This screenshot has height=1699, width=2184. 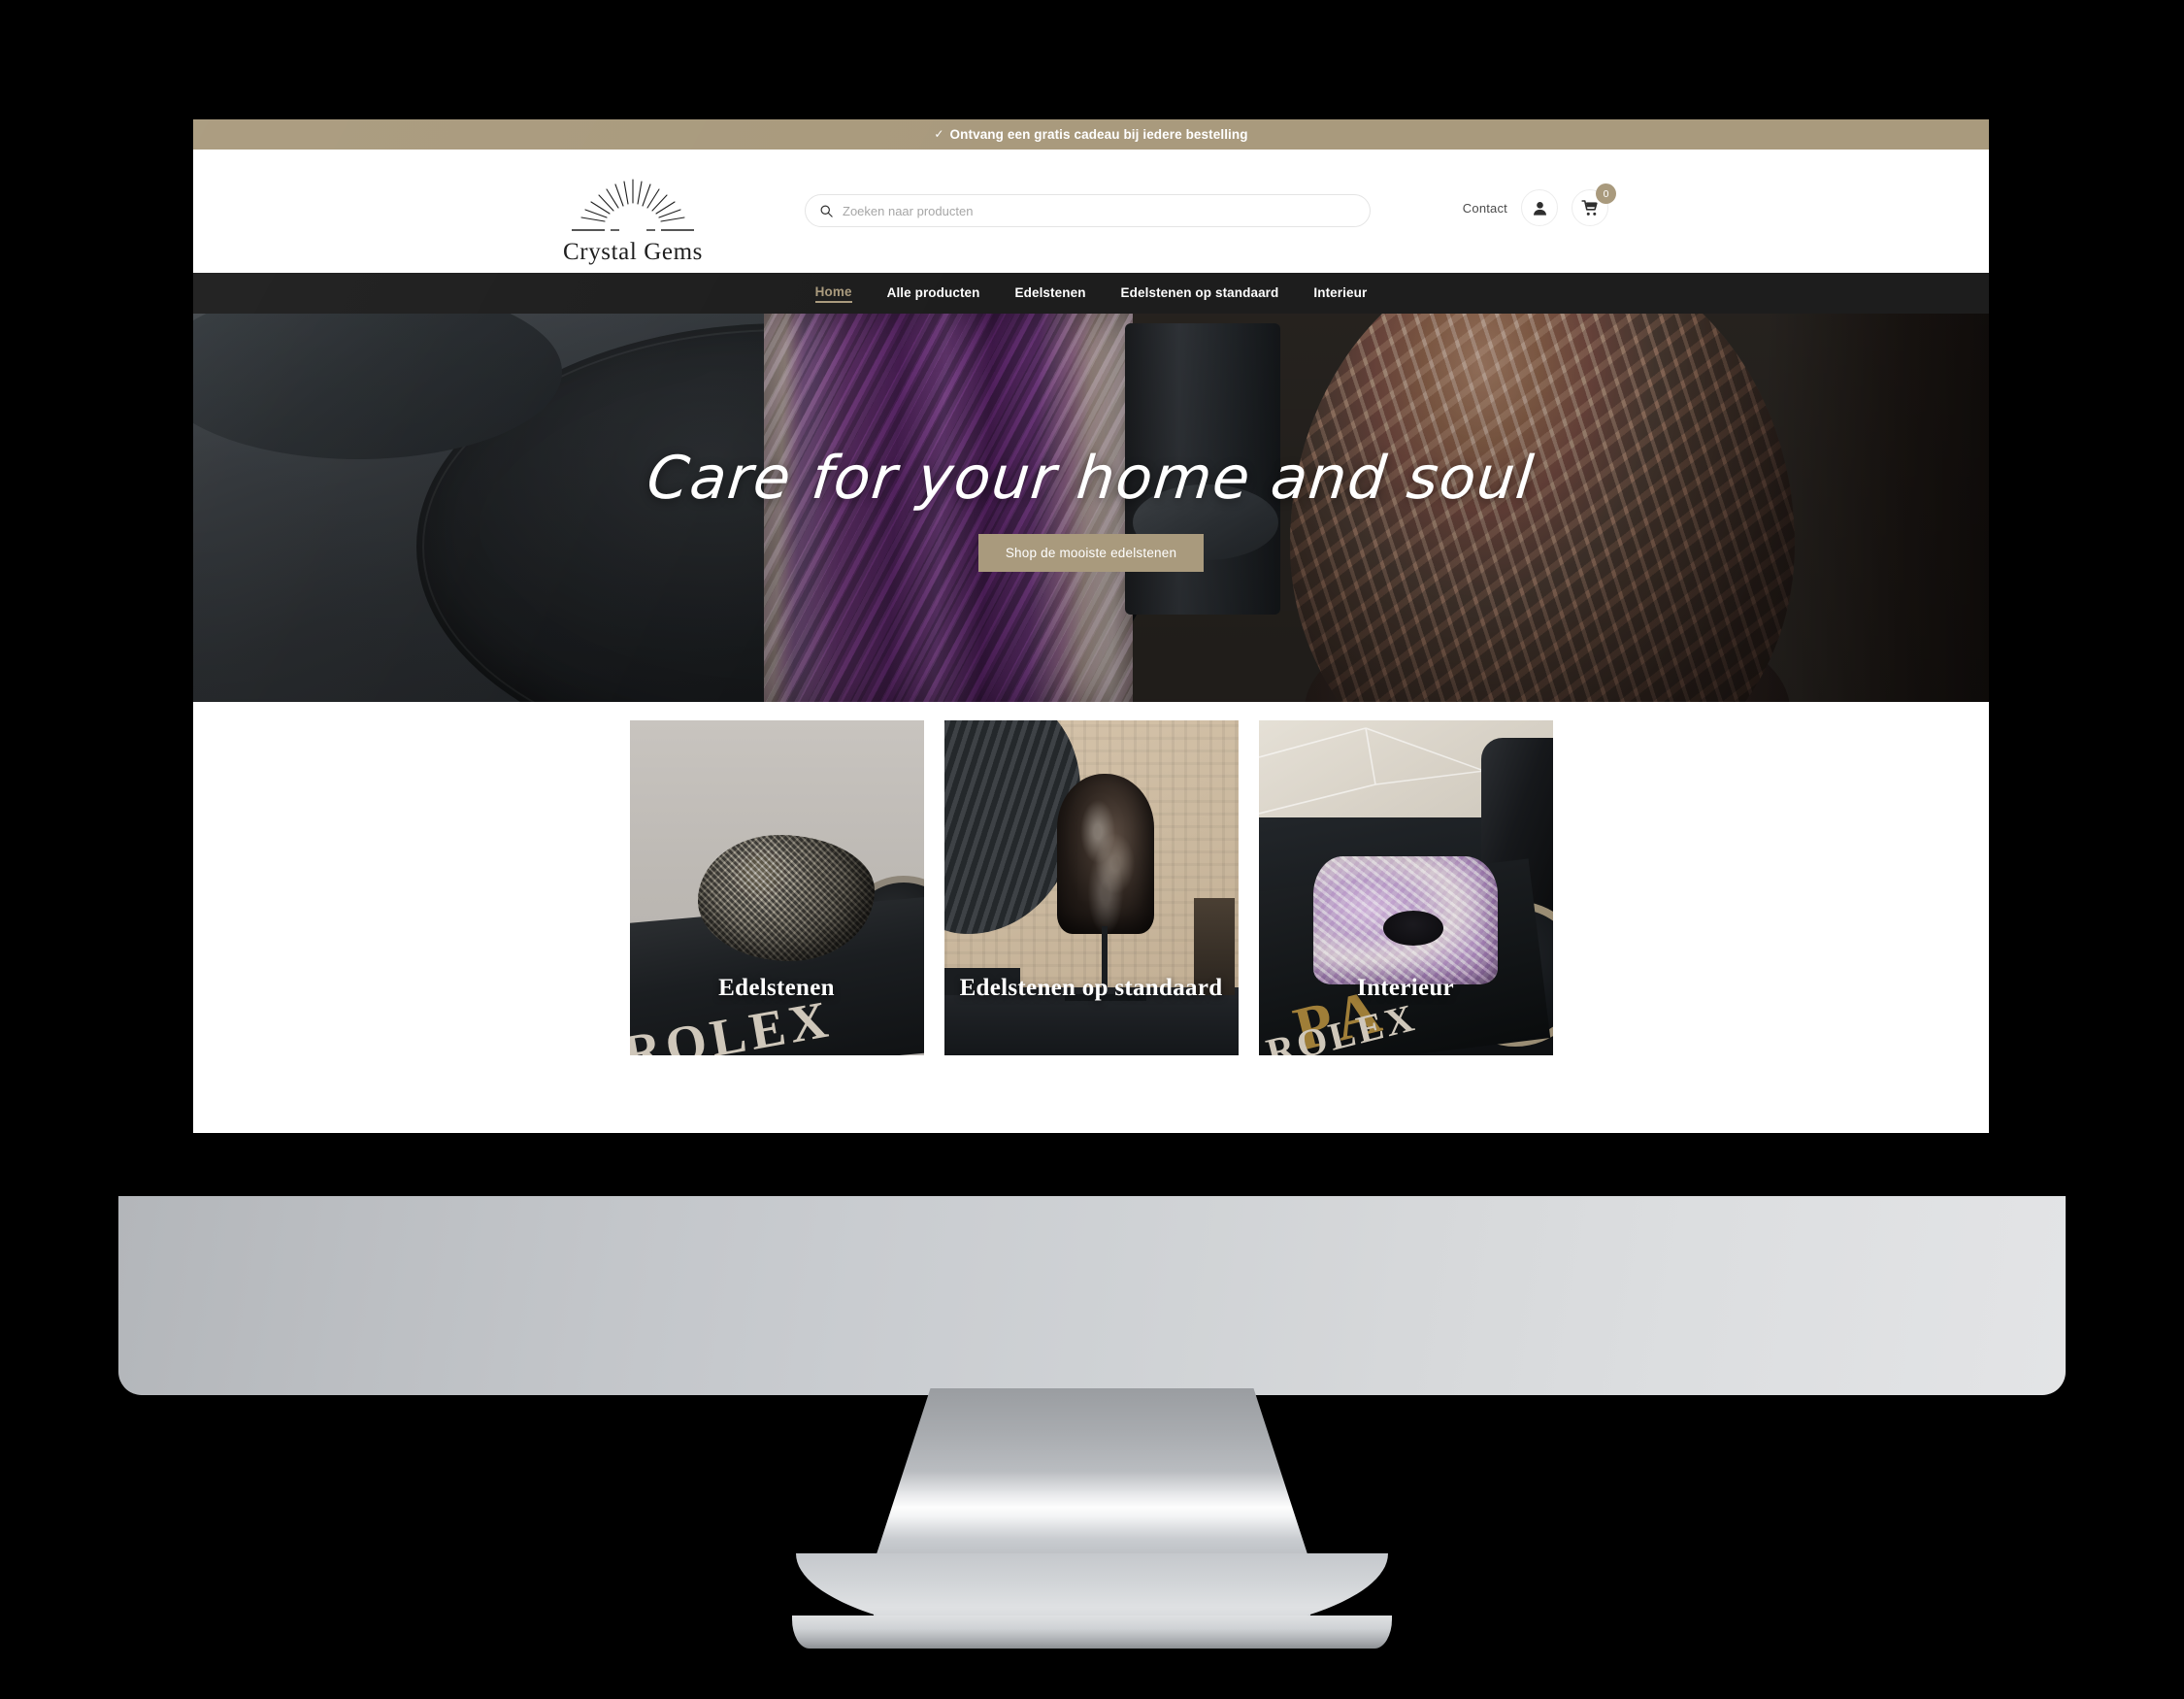 I want to click on search-bar, so click(x=1088, y=210).